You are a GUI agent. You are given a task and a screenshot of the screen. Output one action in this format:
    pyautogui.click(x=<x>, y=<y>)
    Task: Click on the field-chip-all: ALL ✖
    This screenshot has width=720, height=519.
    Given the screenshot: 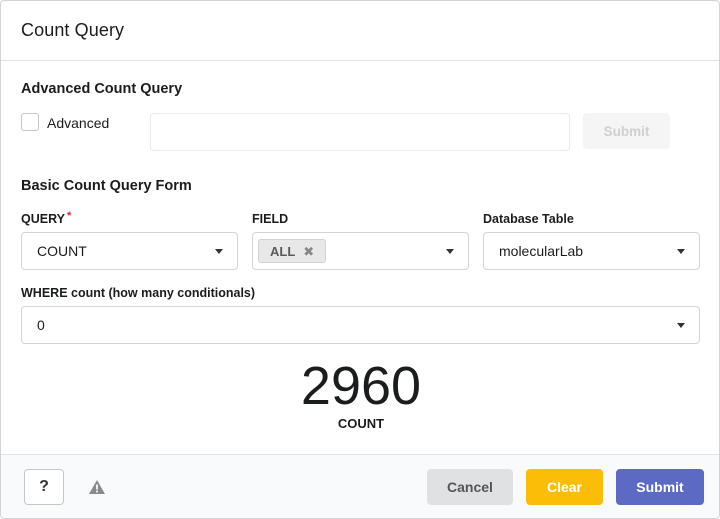 What is the action you would take?
    pyautogui.click(x=292, y=251)
    